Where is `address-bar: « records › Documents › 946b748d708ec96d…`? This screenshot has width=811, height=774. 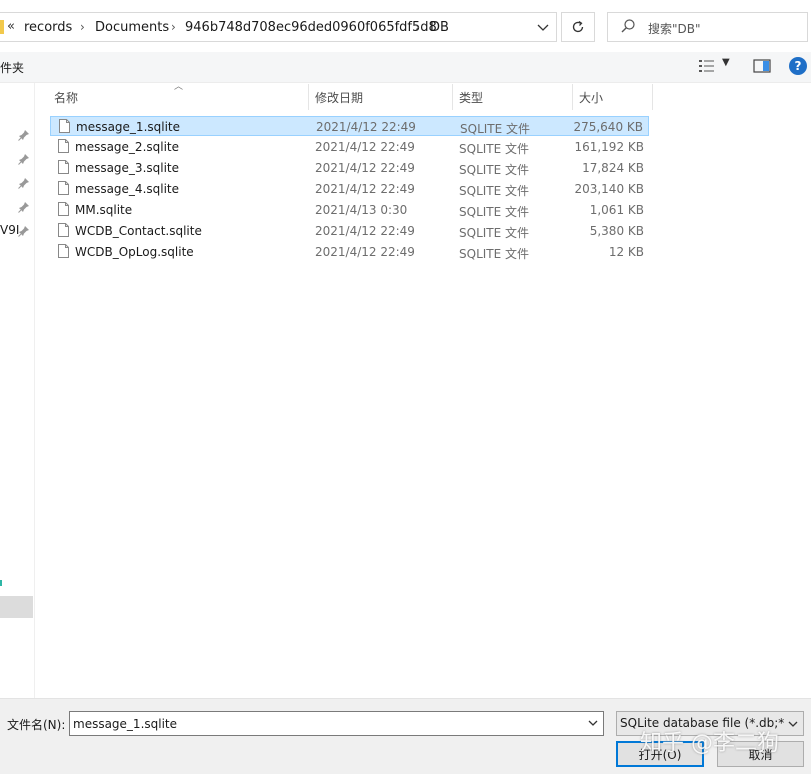
address-bar: « records › Documents › 946b748d708ec96d… is located at coordinates (278, 27).